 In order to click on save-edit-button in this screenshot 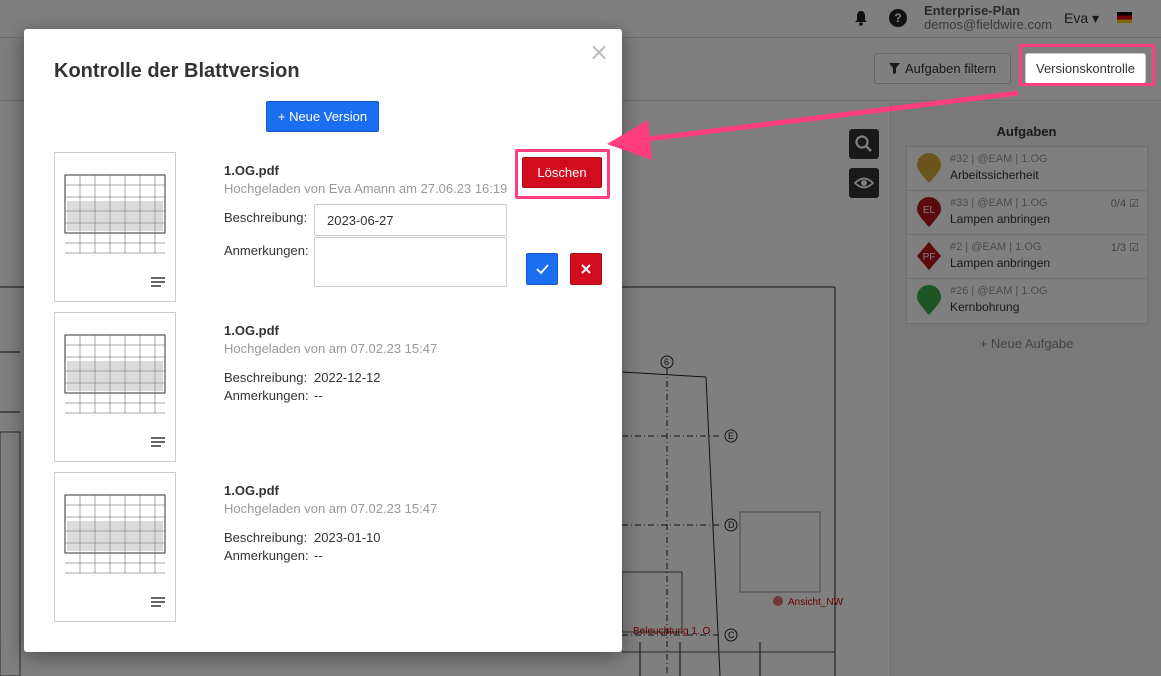, I will do `click(542, 269)`.